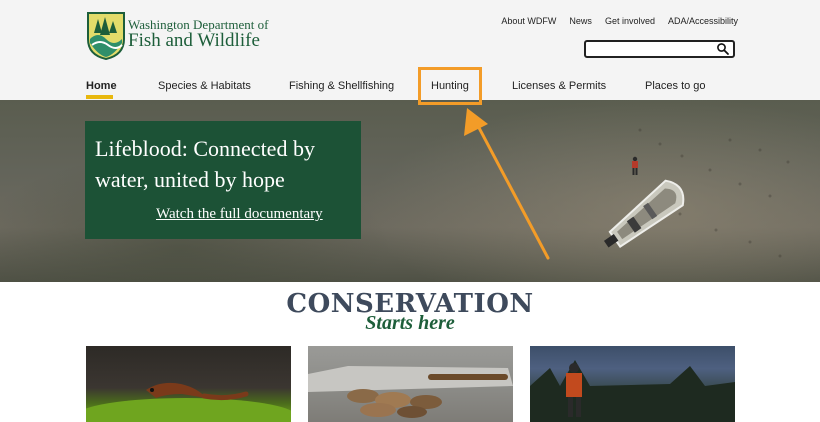  I want to click on util-link-get-involved: Get involved, so click(630, 21).